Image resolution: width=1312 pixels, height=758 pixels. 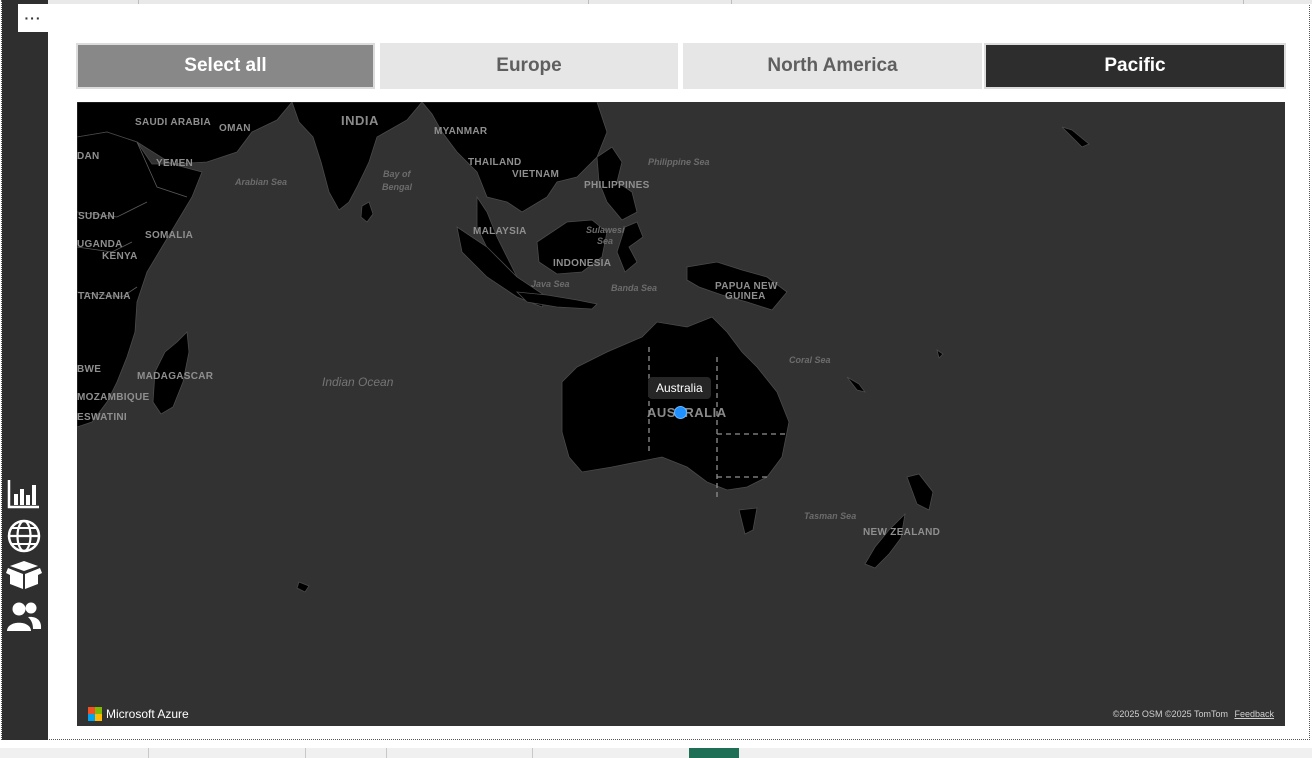 I want to click on map-label: MOZAMBIQUE, so click(x=113, y=397).